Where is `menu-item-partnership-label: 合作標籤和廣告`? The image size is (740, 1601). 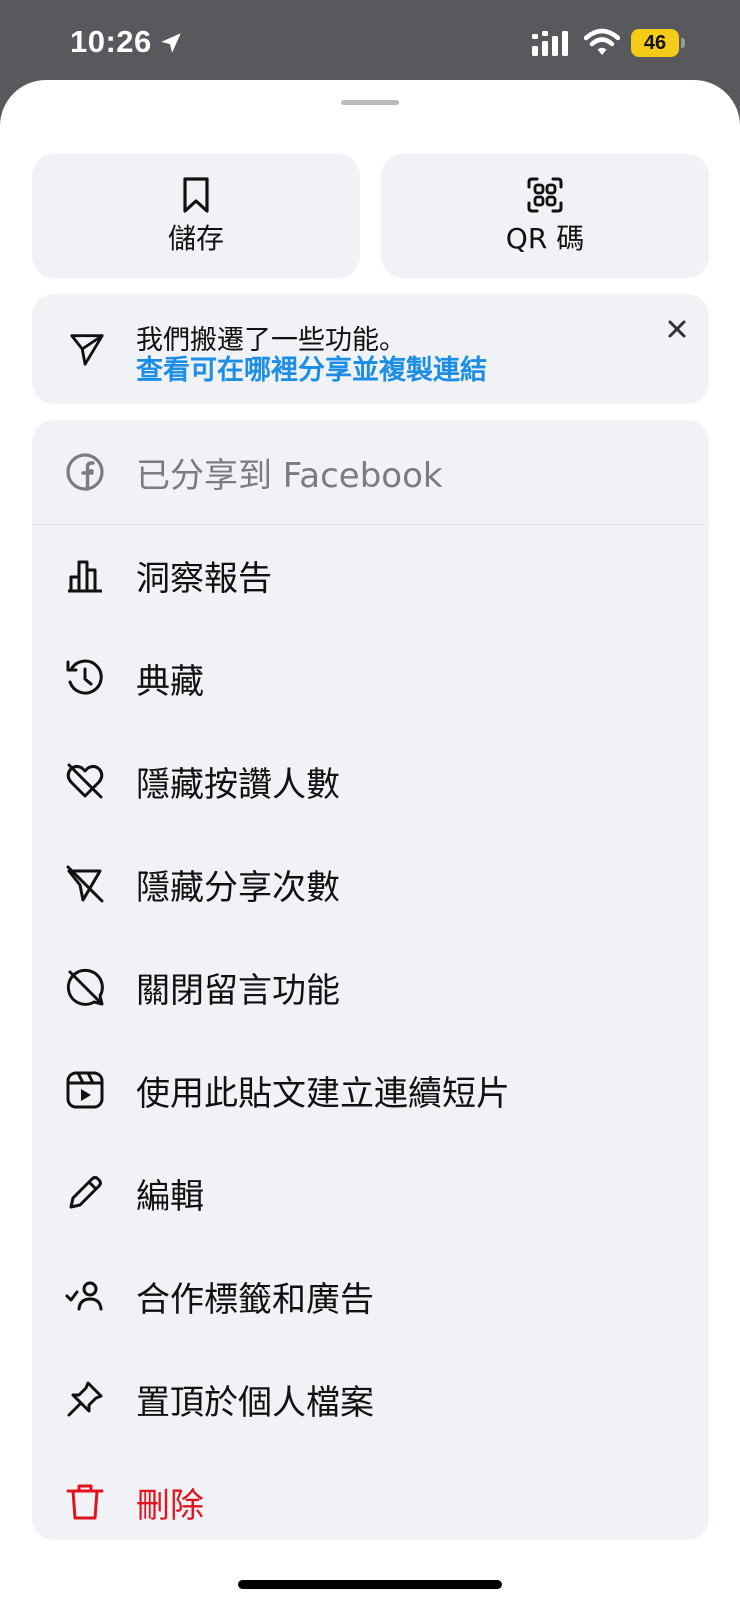
menu-item-partnership-label: 合作標籤和廣告 is located at coordinates (370, 1296).